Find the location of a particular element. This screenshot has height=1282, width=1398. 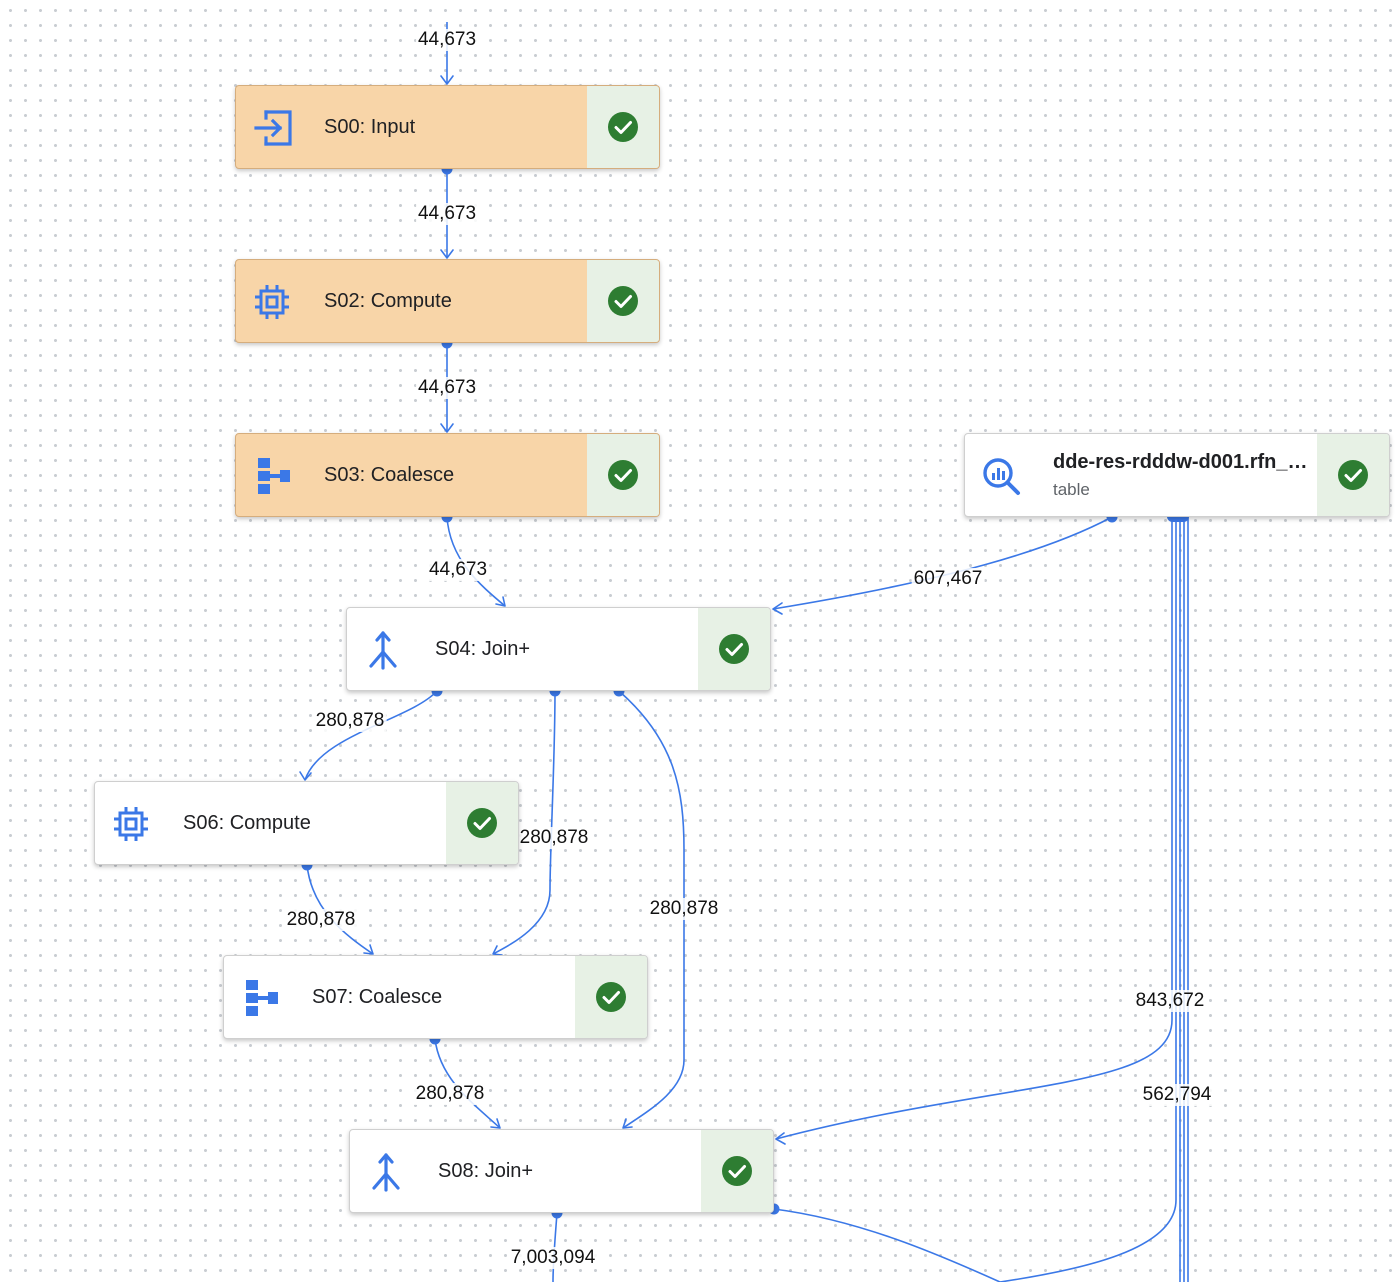

node-s03-coalesce: S03: Coalesce is located at coordinates (447, 475).